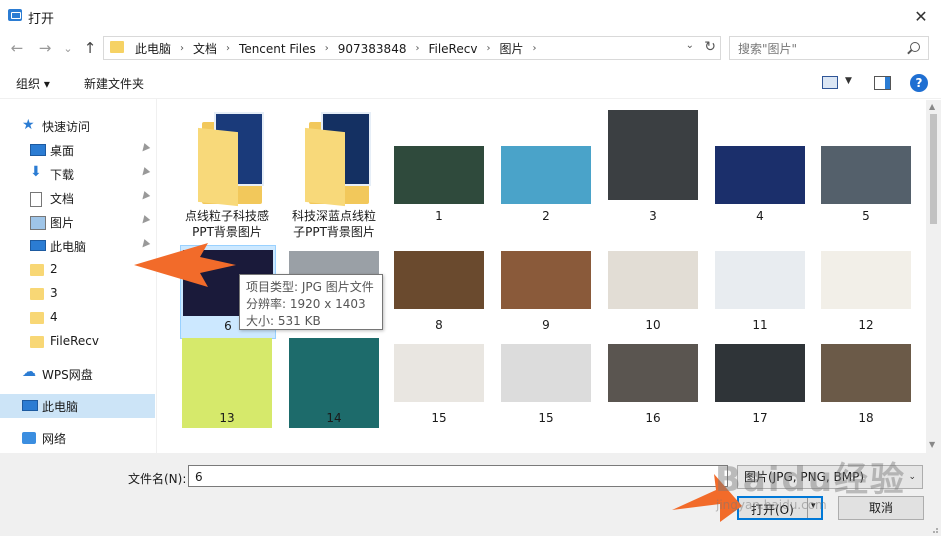  I want to click on vertical-scrollbar: ▲ ▼, so click(933, 276).